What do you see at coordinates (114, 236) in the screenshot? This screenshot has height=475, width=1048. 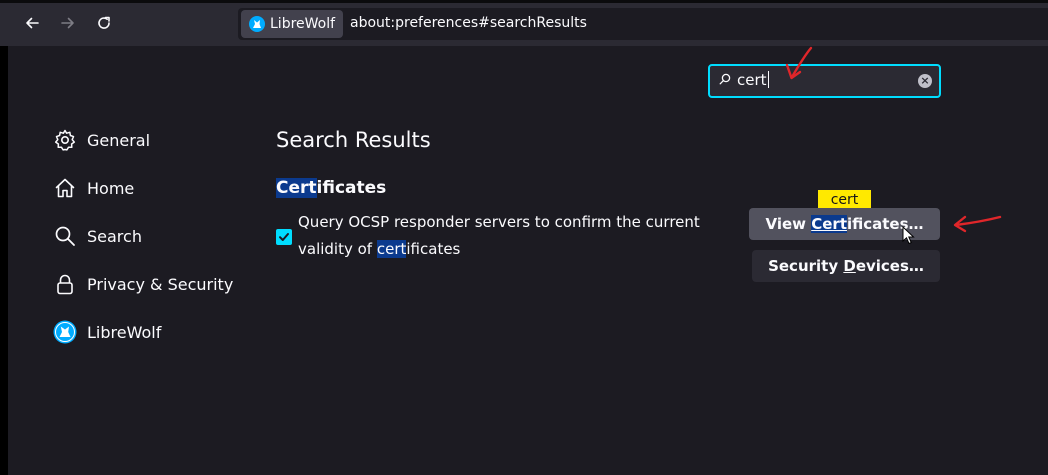 I see `sidebar-item-label: Search` at bounding box center [114, 236].